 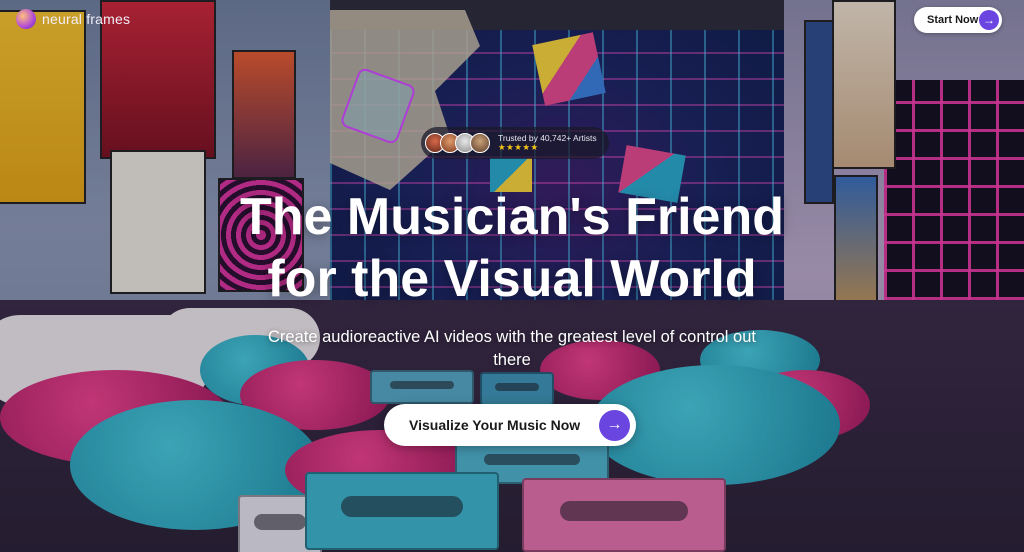 I want to click on visualize-music-button: Visualize Your Music Now →, so click(x=510, y=425).